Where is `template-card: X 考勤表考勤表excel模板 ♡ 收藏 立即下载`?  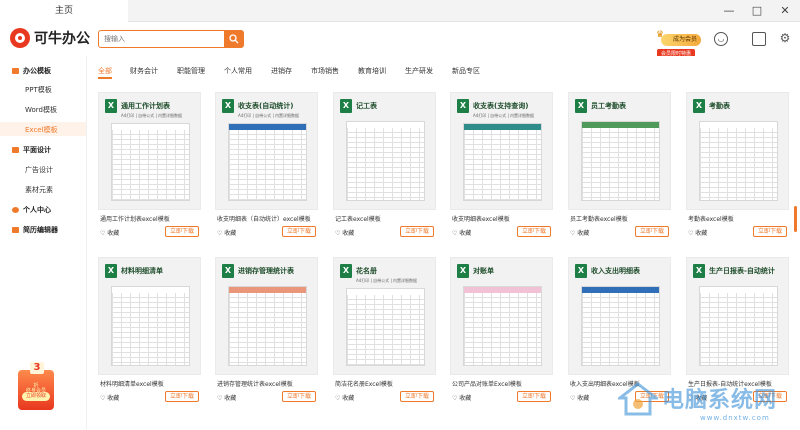 template-card: X 考勤表考勤表excel模板 ♡ 收藏 立即下载 is located at coordinates (737, 170).